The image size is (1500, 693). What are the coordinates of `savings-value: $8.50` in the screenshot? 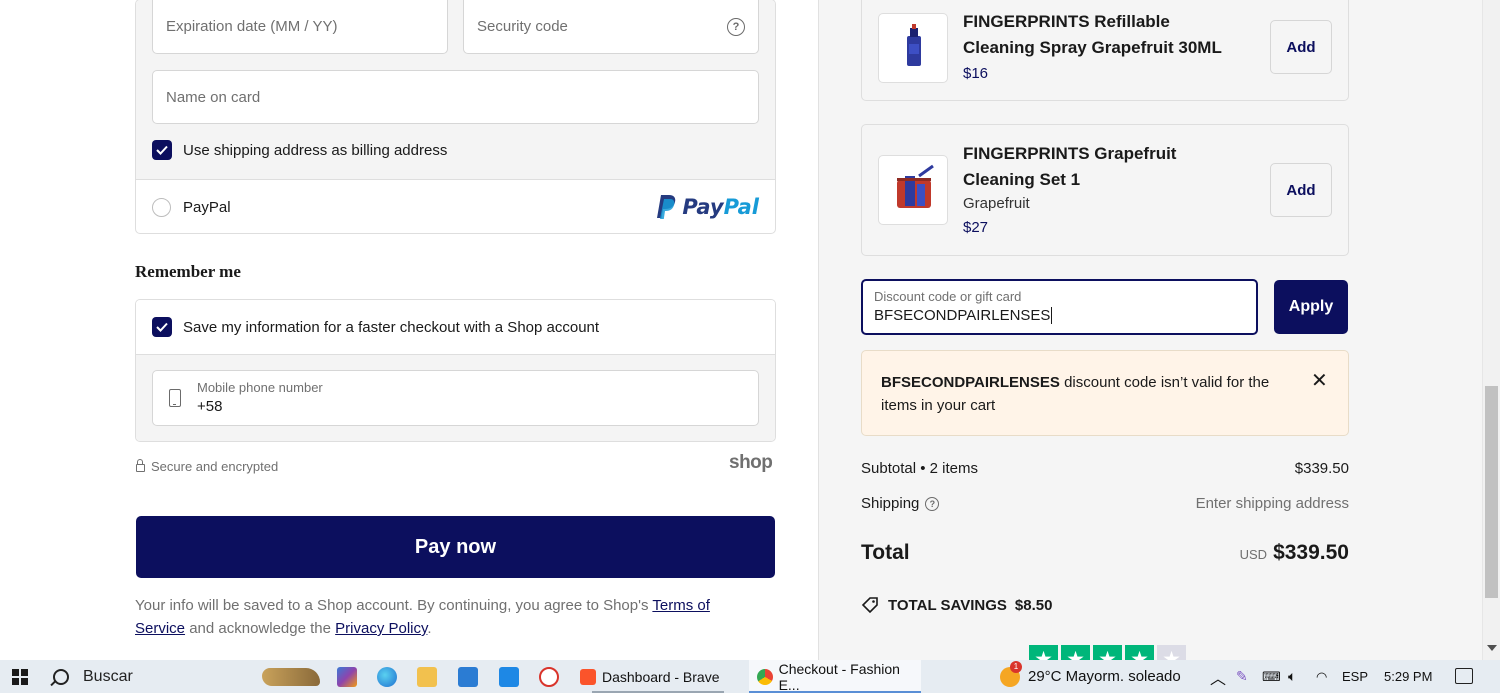 It's located at (1033, 605).